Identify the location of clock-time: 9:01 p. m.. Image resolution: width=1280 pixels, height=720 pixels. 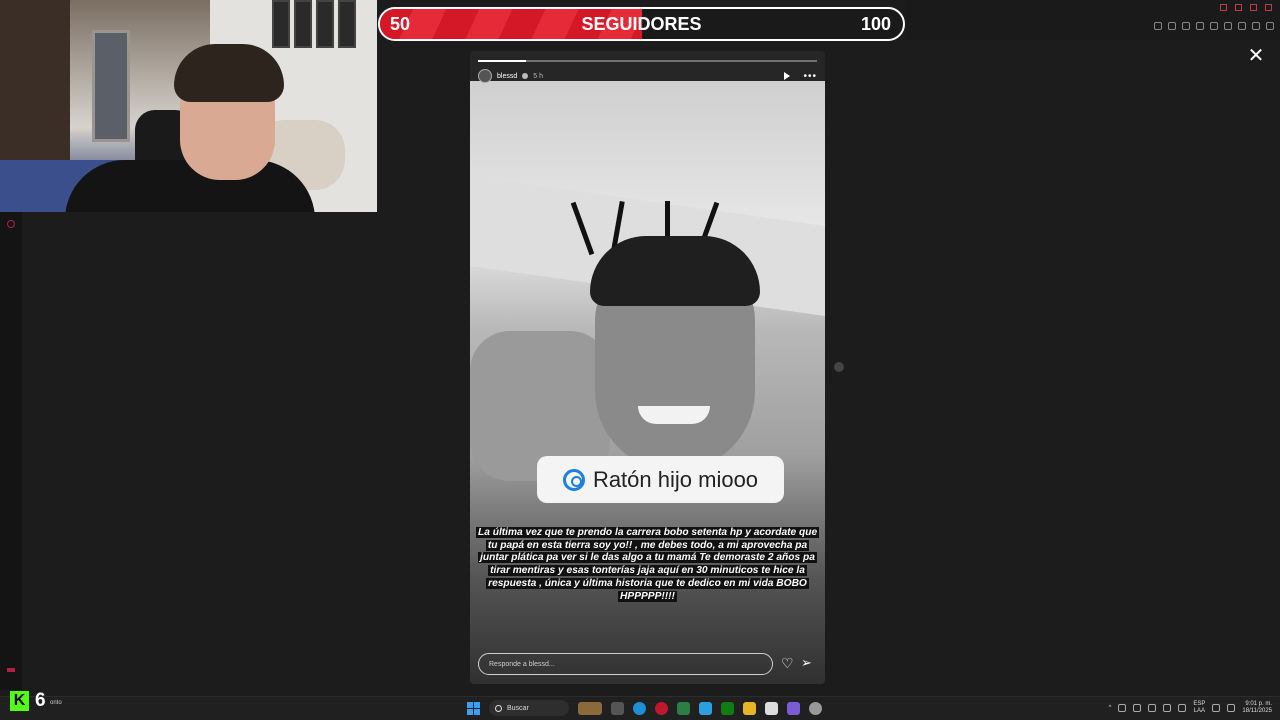
(1258, 704).